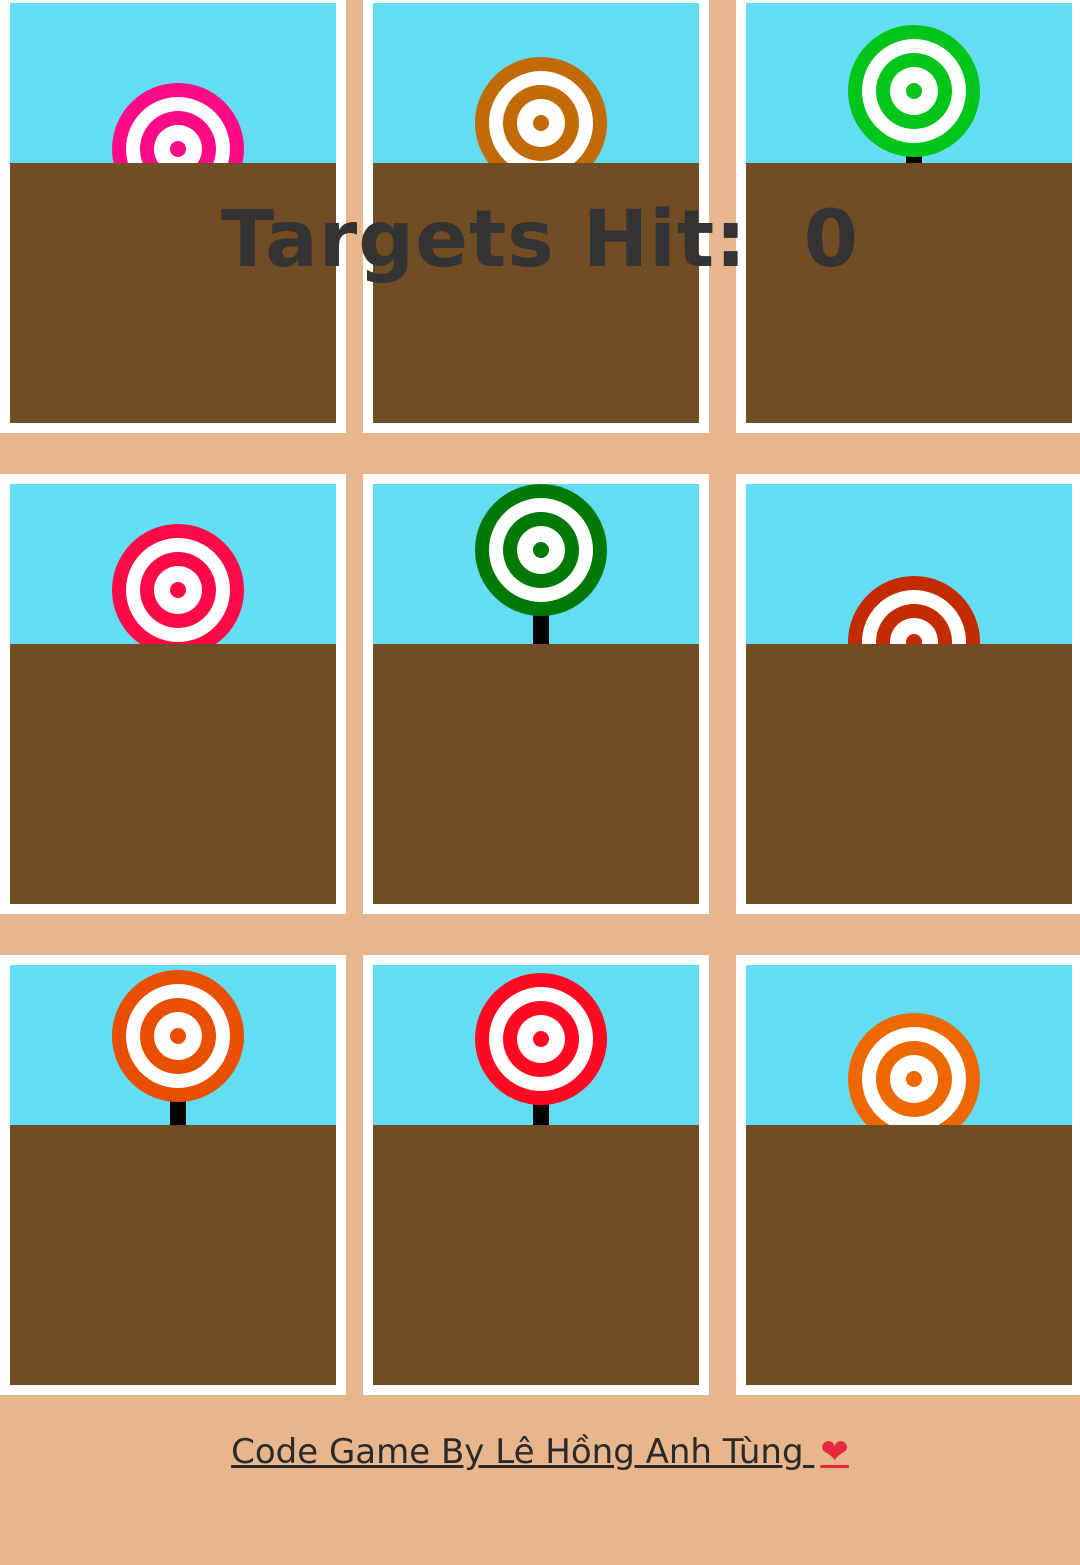 The image size is (1080, 1565). I want to click on score-display: Targets Hit: 0, so click(540, 240).